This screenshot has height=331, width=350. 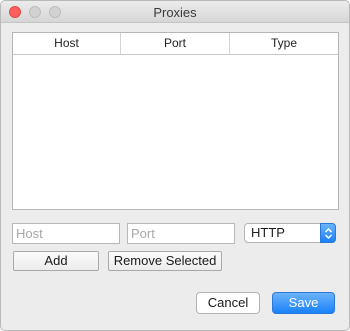 I want to click on table-header: Host Port Type, so click(x=175, y=44).